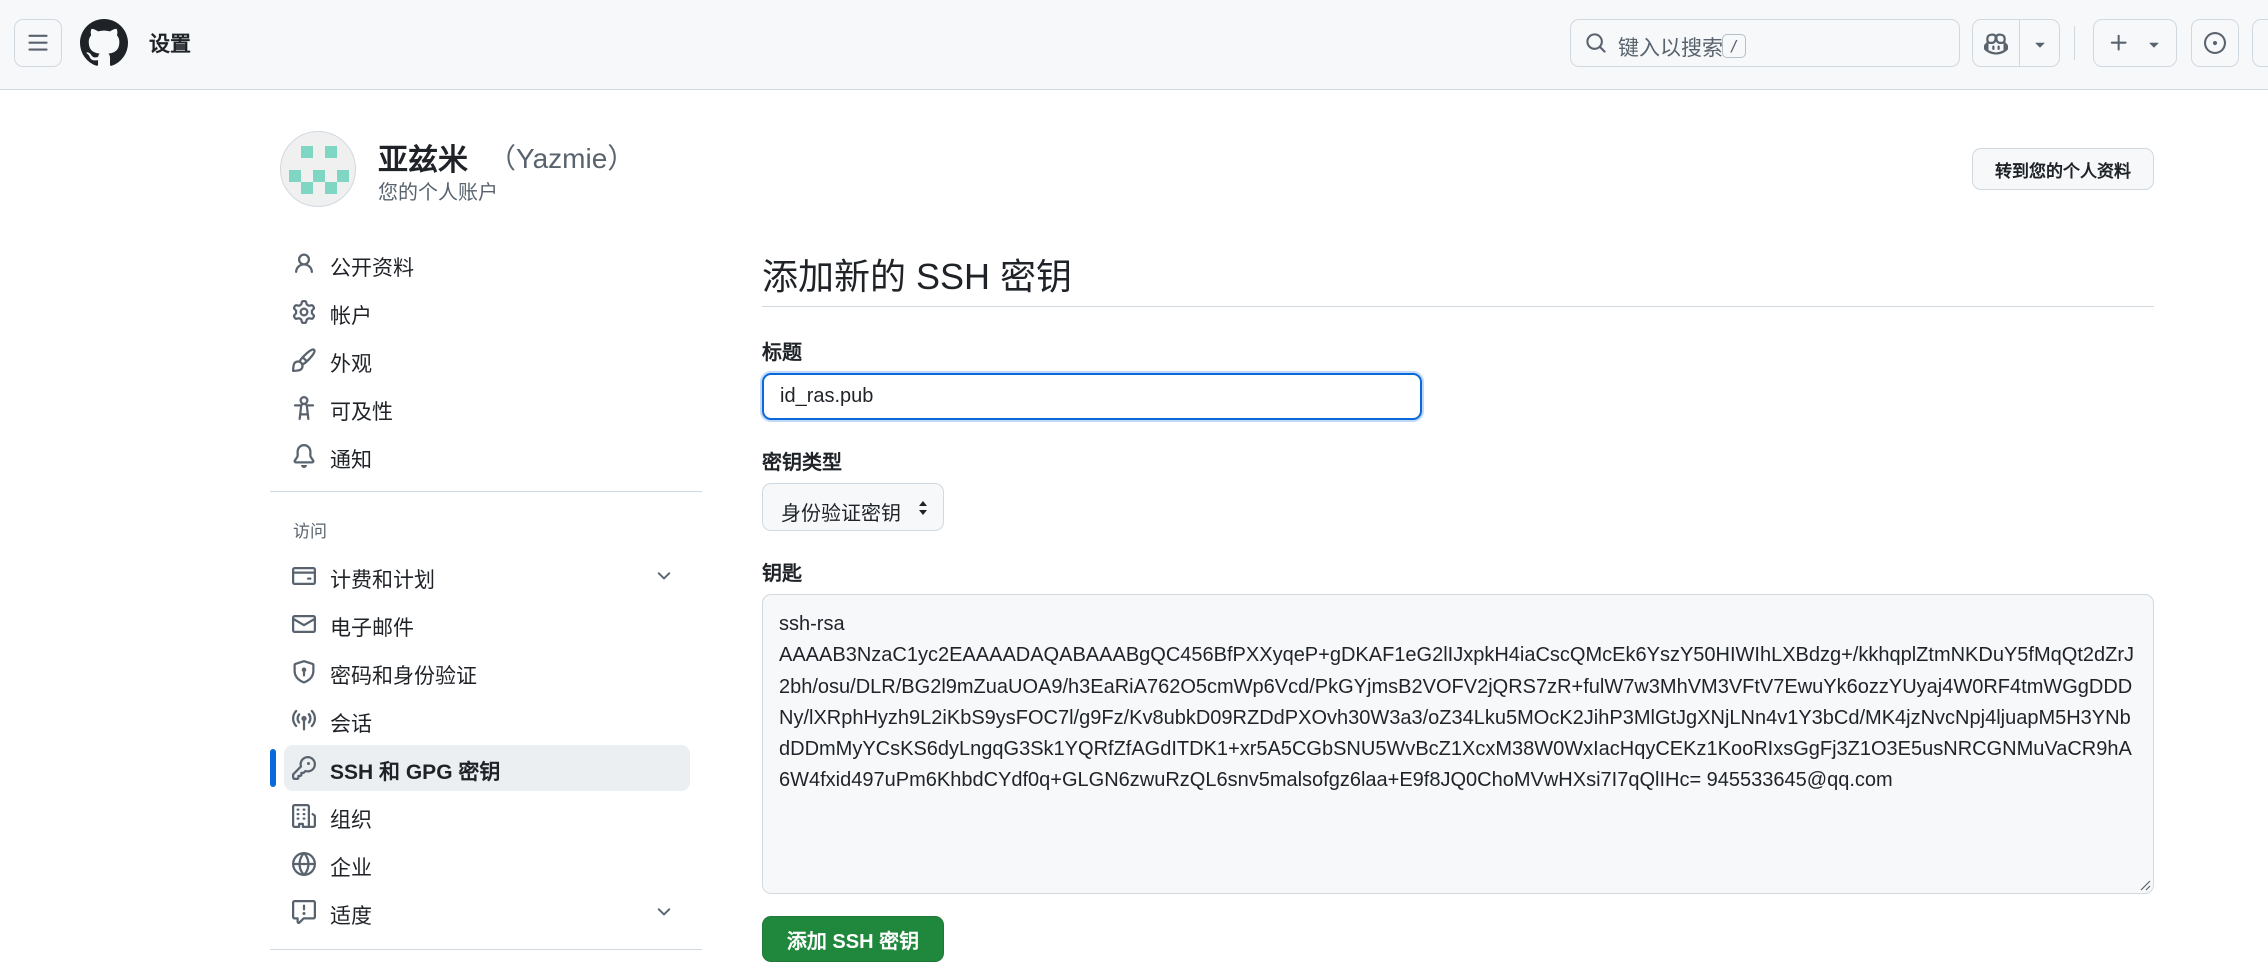  What do you see at coordinates (423, 160) in the screenshot?
I see `profile-name: 亚兹米` at bounding box center [423, 160].